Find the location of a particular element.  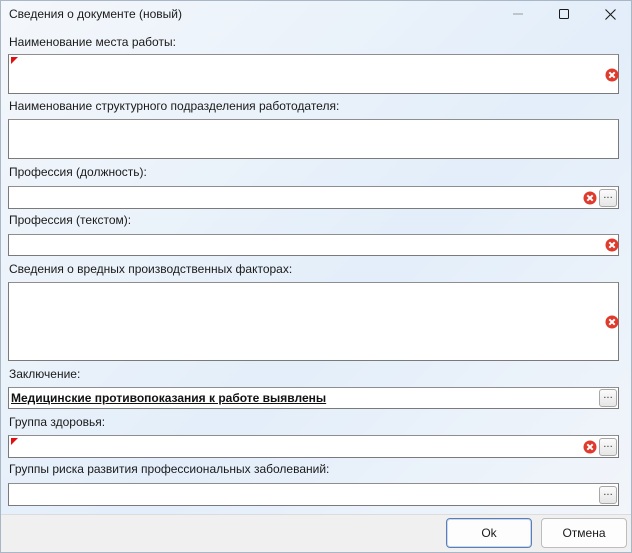

close-icon is located at coordinates (610, 14).